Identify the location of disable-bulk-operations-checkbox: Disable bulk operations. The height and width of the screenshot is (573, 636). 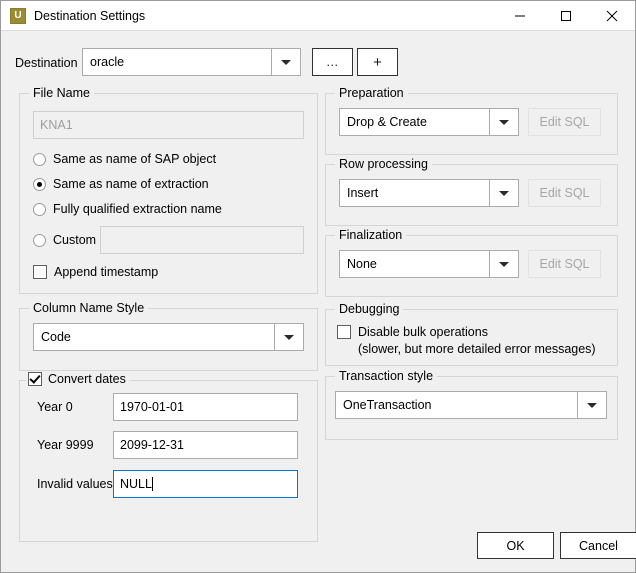
(412, 332).